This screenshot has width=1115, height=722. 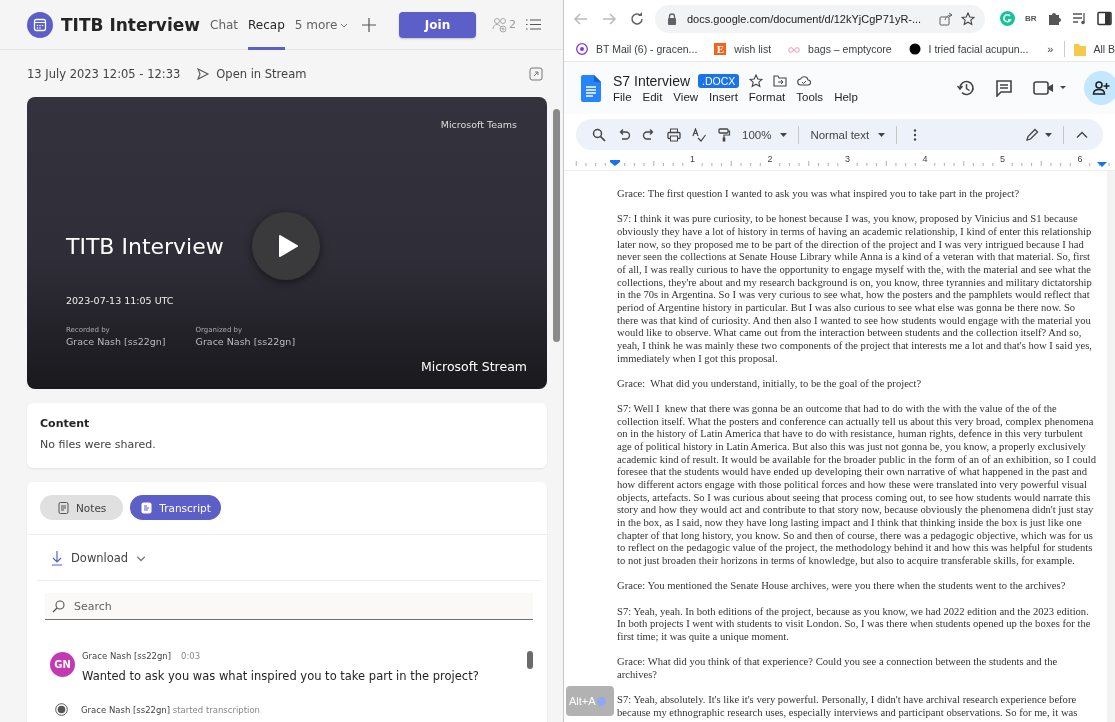 I want to click on search-field: Search, so click(x=289, y=606).